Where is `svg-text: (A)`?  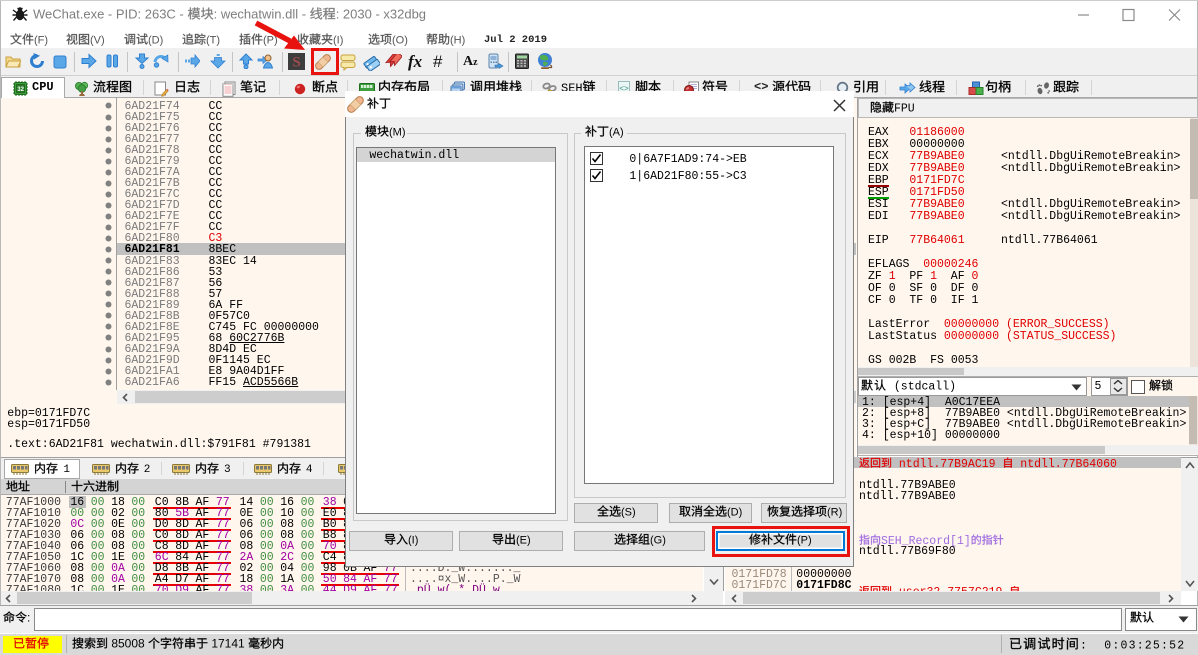 svg-text: (A) is located at coordinates (616, 132).